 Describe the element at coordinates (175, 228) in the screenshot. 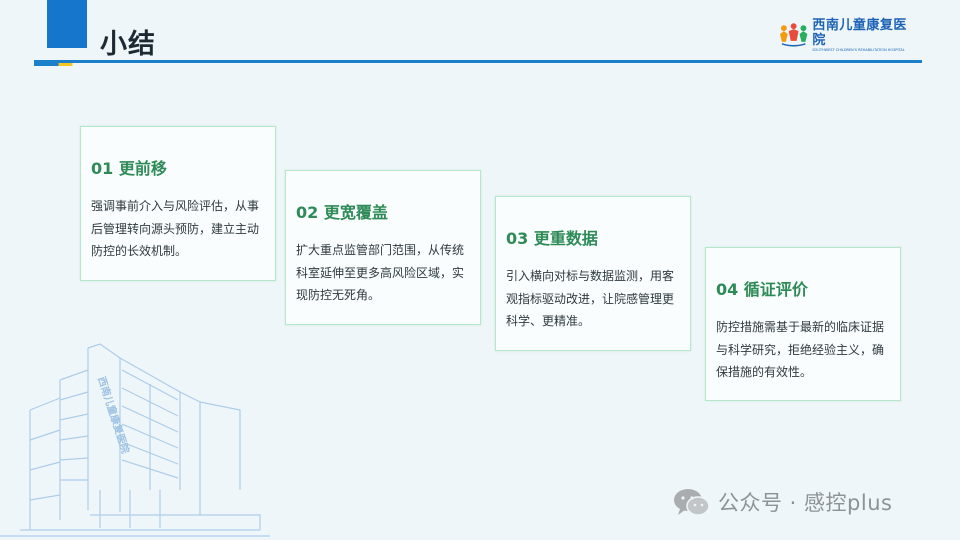

I see `card-body: 强调事前介入与风险评估，从事后管理转向源头预防，建立主动防控的长效机制。` at that location.